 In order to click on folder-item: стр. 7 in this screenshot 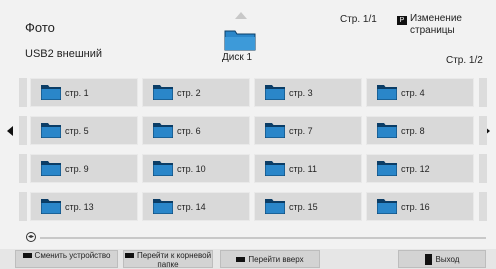, I will do `click(308, 130)`.